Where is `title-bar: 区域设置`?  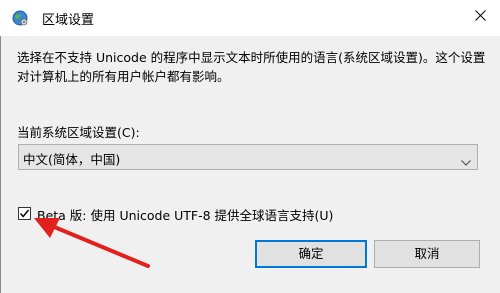 title-bar: 区域设置 is located at coordinates (250, 18).